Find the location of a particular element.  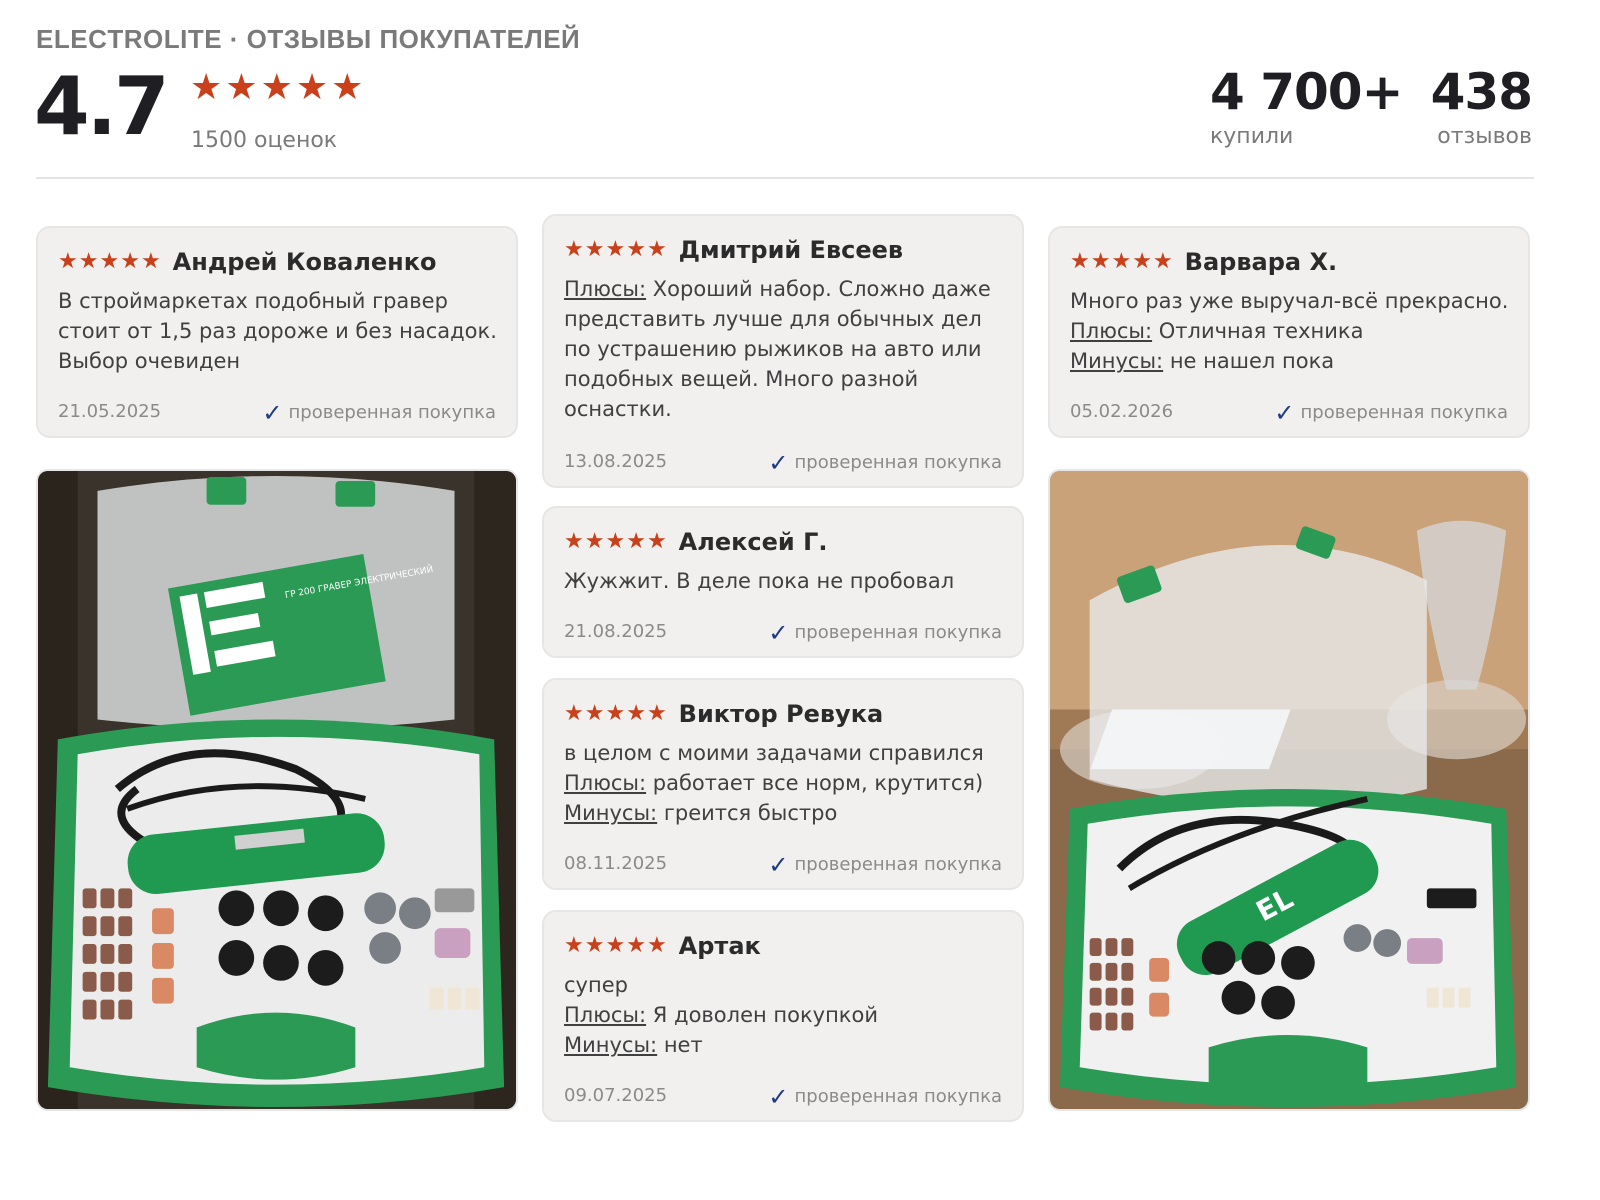

review-date: 13.08.2025 is located at coordinates (616, 461).